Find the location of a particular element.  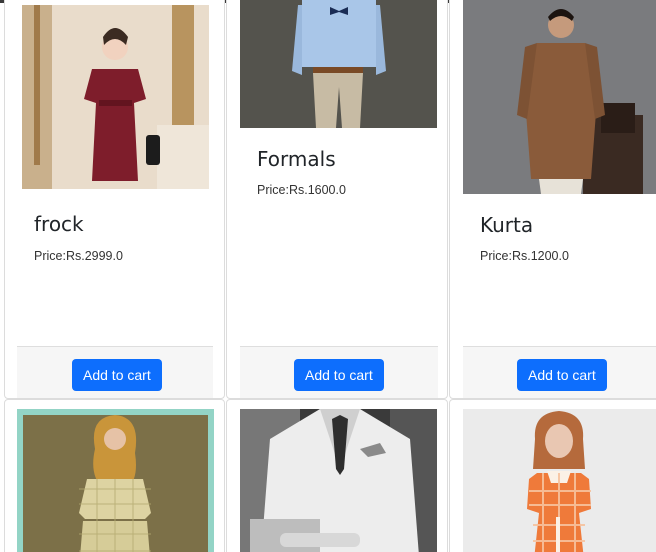

product-image-gingham-dress is located at coordinates (559, 480).